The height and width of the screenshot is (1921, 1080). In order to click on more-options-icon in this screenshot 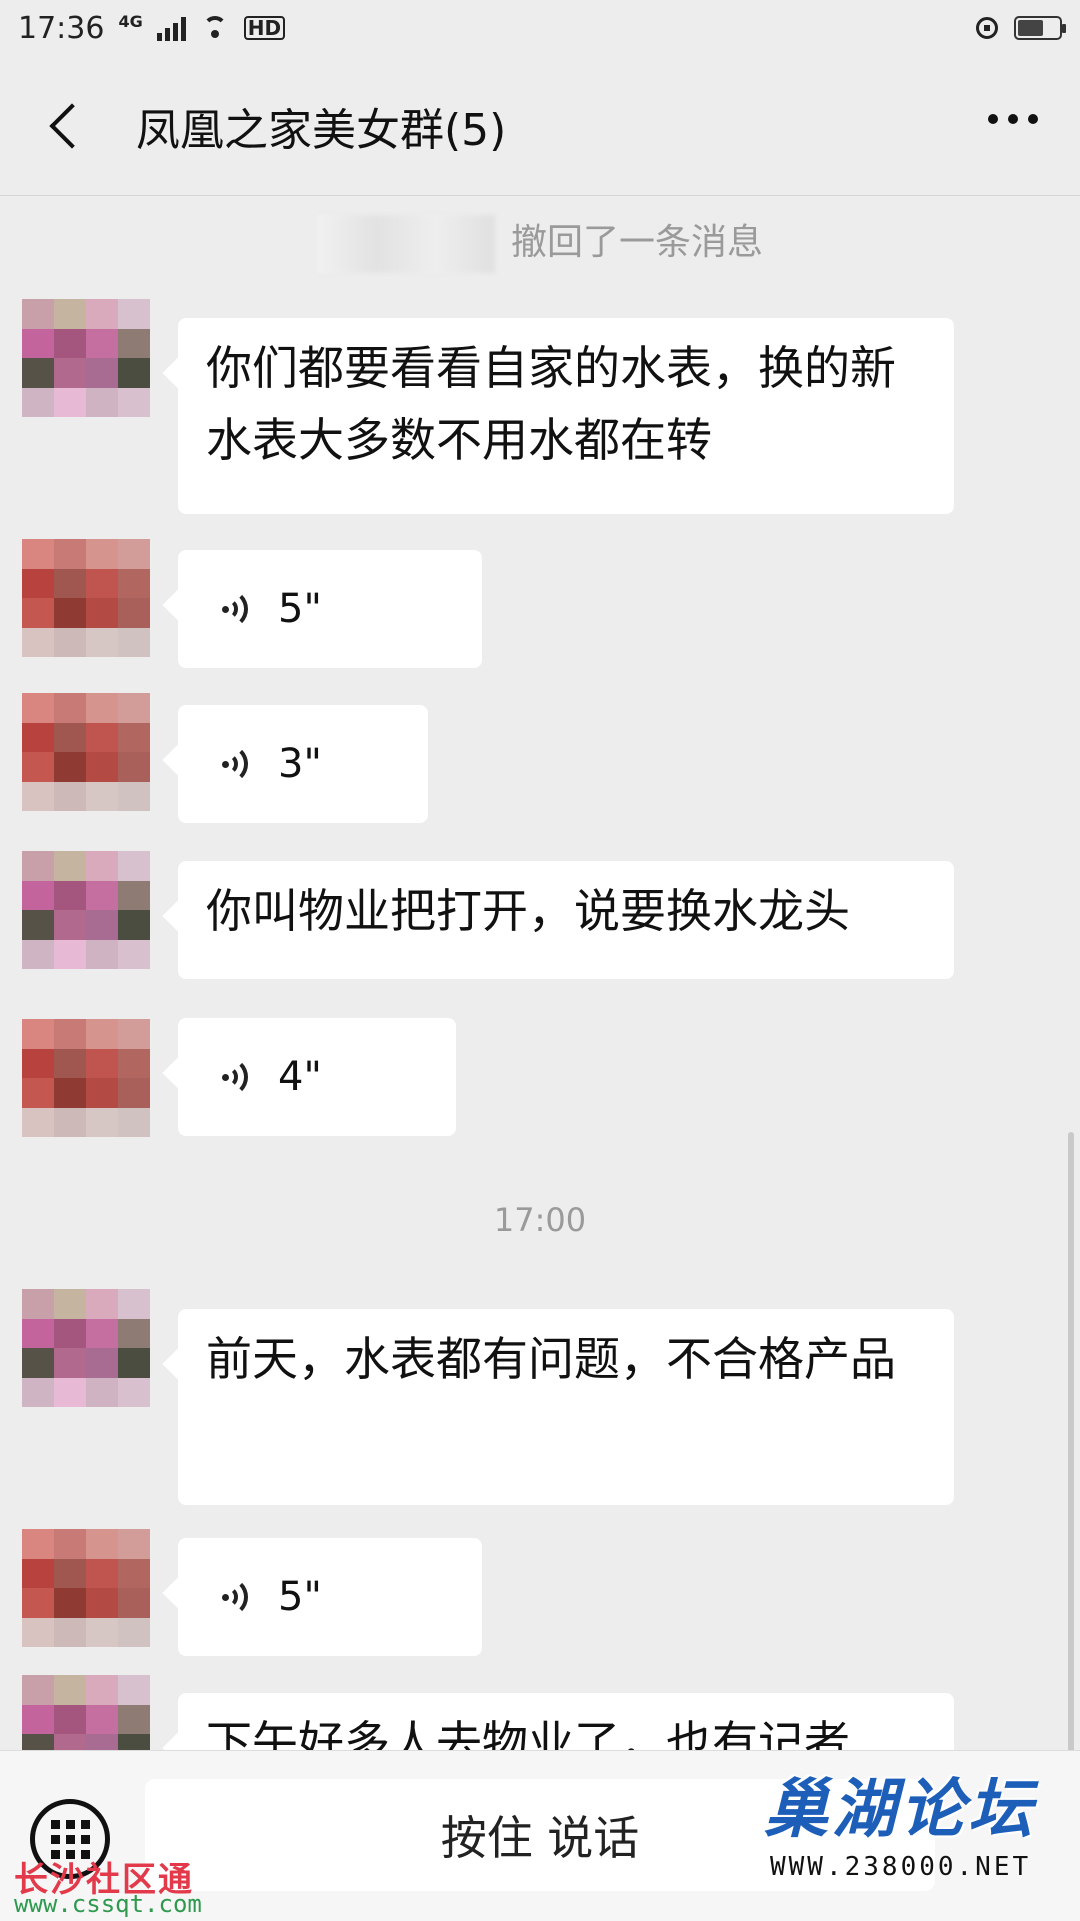, I will do `click(1013, 119)`.